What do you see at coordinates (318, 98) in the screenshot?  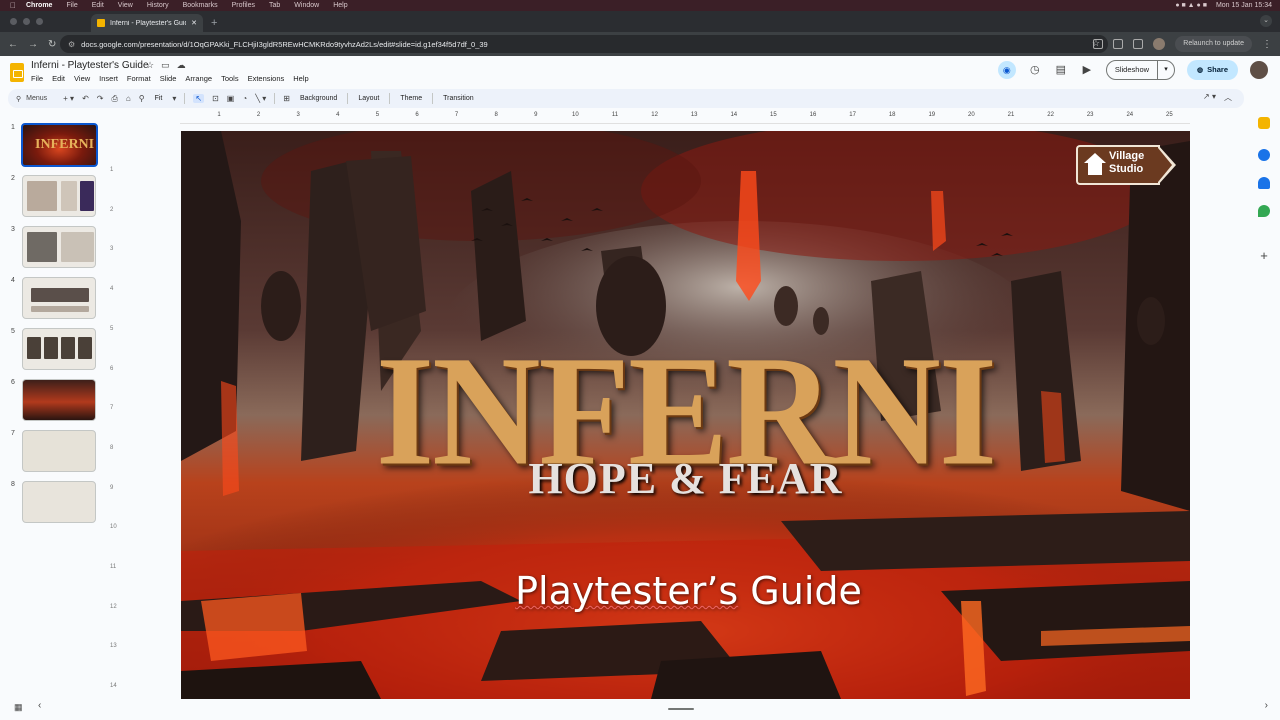 I see `background-button: Background` at bounding box center [318, 98].